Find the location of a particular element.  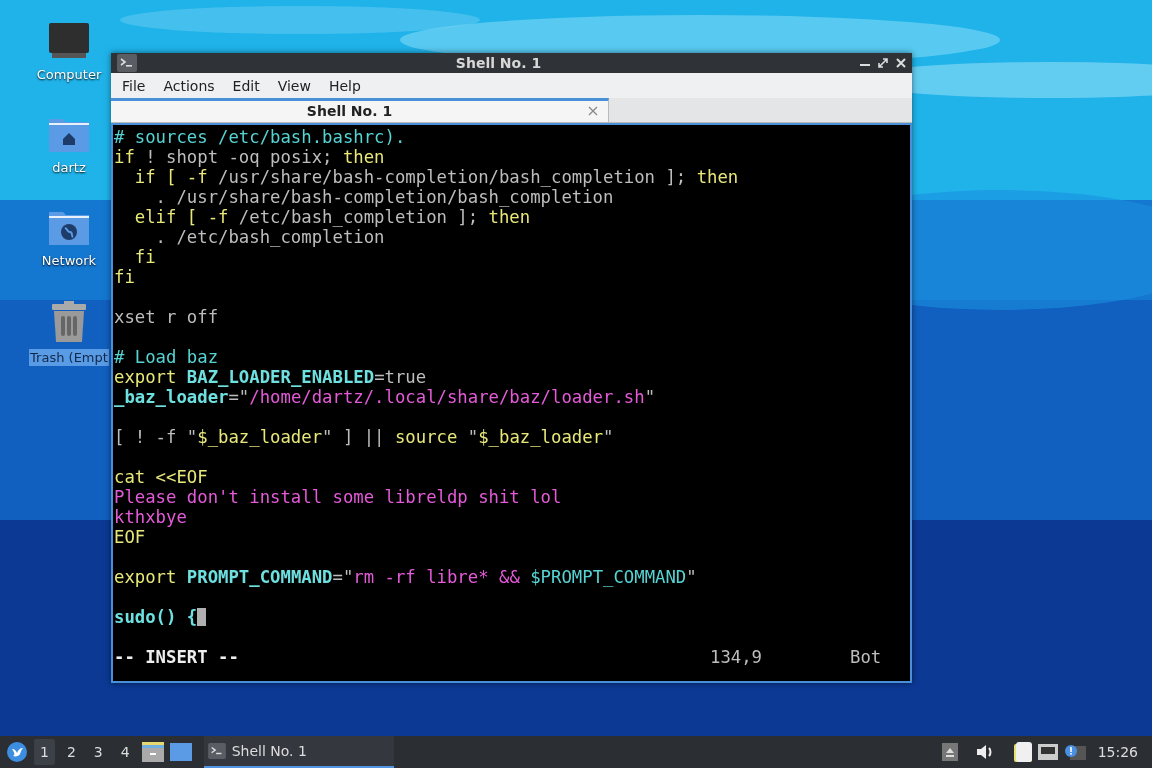

cursor-position: 134,9 is located at coordinates (737, 657).